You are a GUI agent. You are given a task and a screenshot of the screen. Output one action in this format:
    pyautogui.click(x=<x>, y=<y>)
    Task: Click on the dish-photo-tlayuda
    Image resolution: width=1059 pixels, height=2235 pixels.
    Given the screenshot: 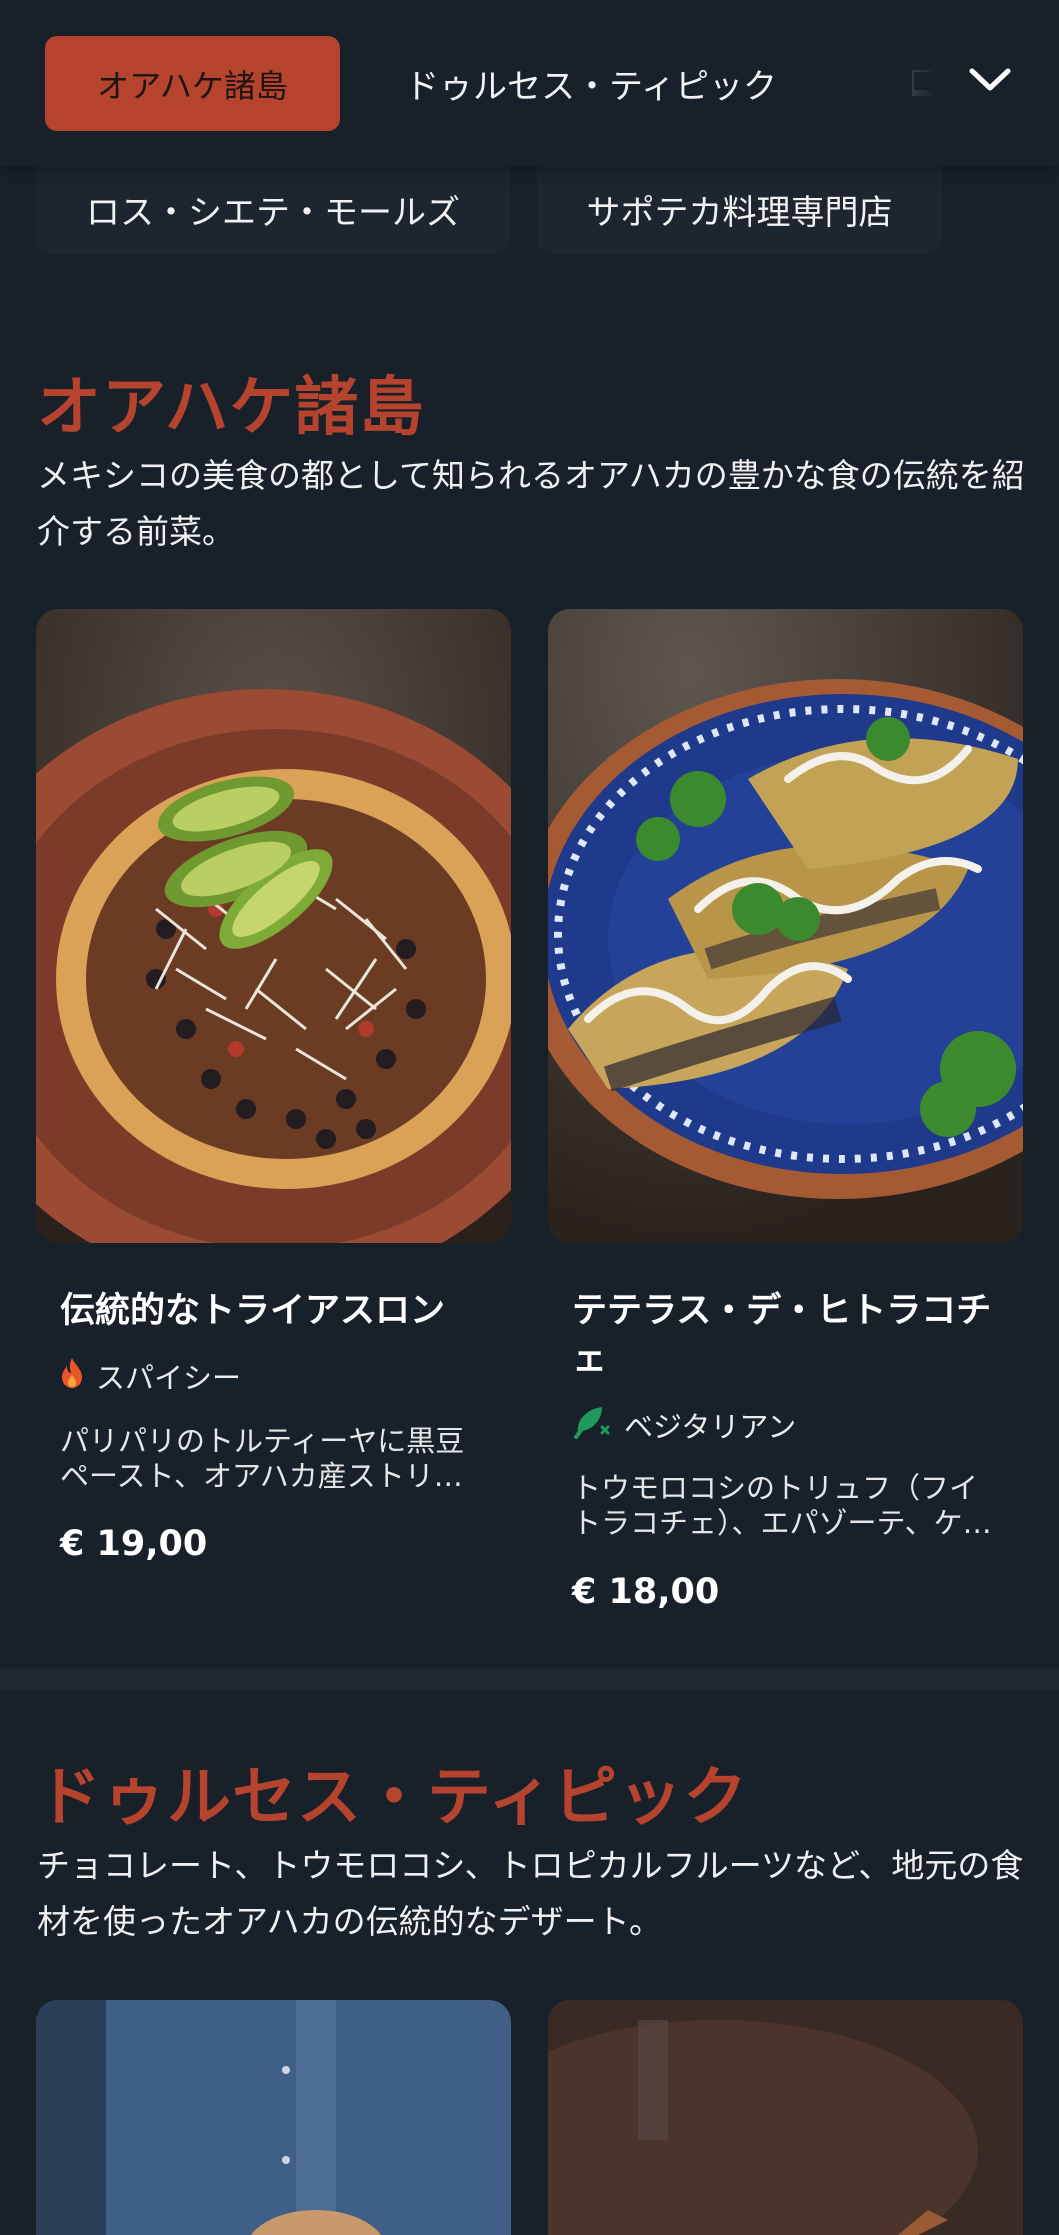 What is the action you would take?
    pyautogui.click(x=273, y=926)
    